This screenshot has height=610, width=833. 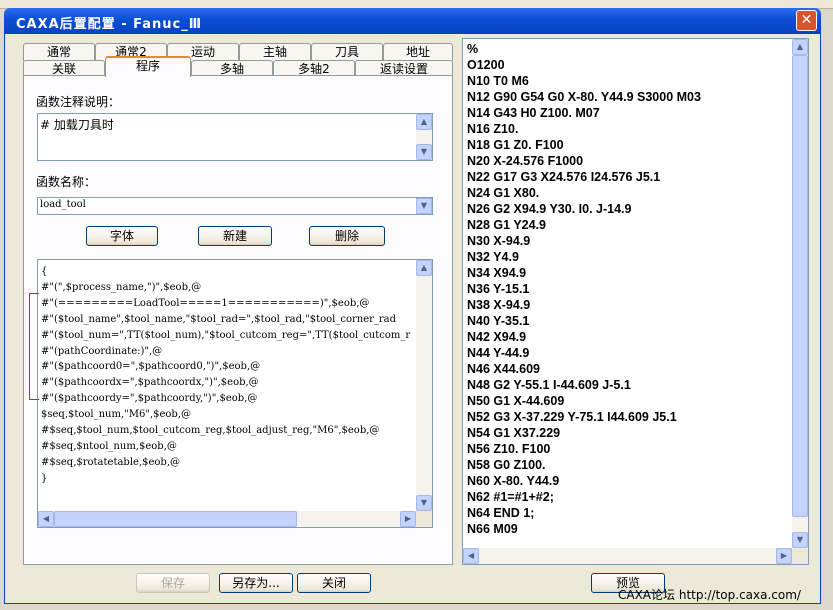 What do you see at coordinates (44, 271) in the screenshot?
I see `code-line: {` at bounding box center [44, 271].